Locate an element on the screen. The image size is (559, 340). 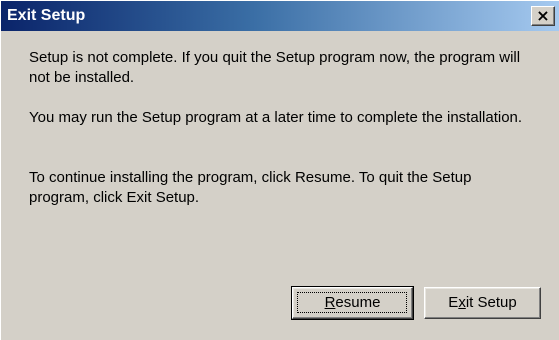
resume-button-label: Resume is located at coordinates (352, 302).